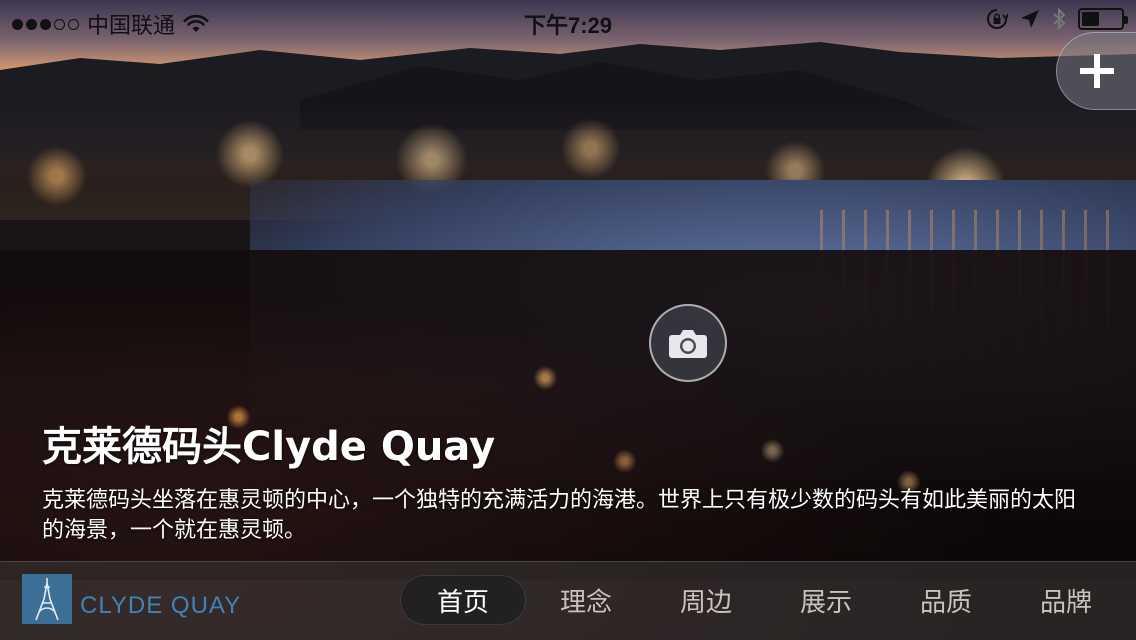 The image size is (1136, 640). Describe the element at coordinates (1066, 600) in the screenshot. I see `tab-brand: 品牌` at that location.